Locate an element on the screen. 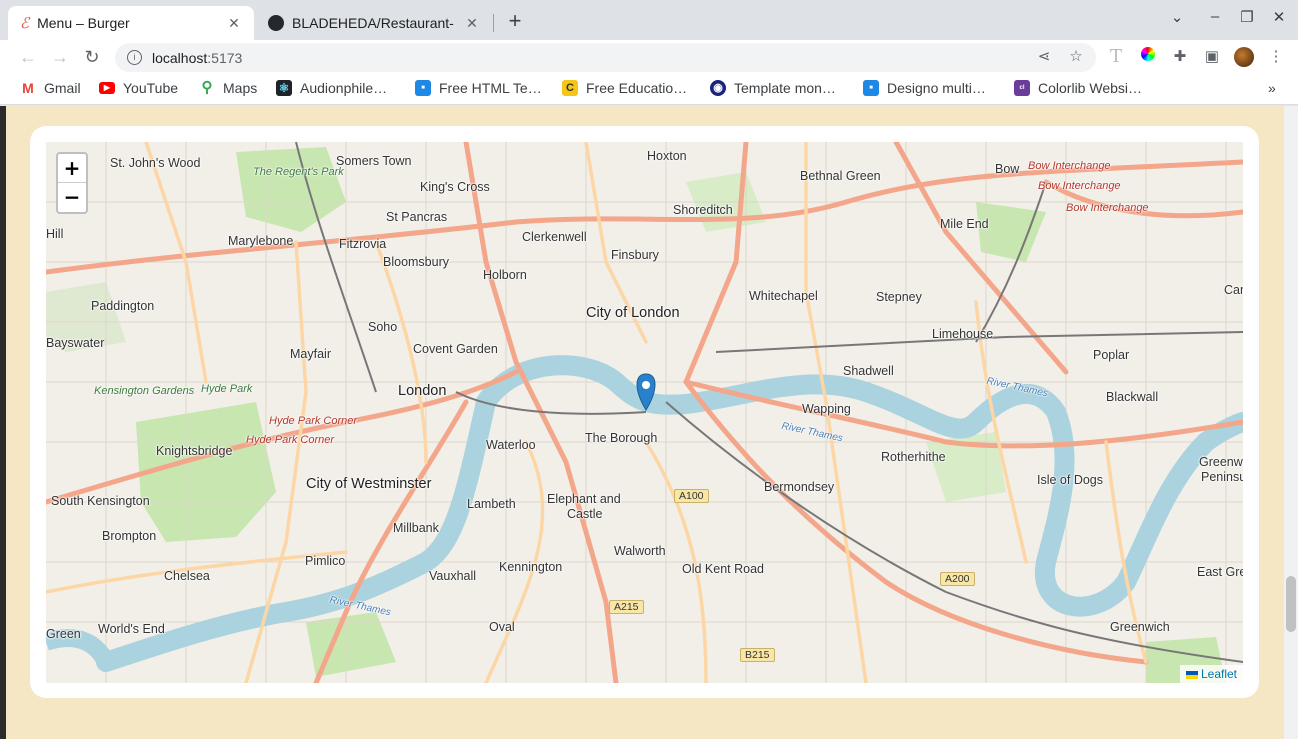 The height and width of the screenshot is (739, 1298). map-place-label: Mayfair is located at coordinates (310, 354).